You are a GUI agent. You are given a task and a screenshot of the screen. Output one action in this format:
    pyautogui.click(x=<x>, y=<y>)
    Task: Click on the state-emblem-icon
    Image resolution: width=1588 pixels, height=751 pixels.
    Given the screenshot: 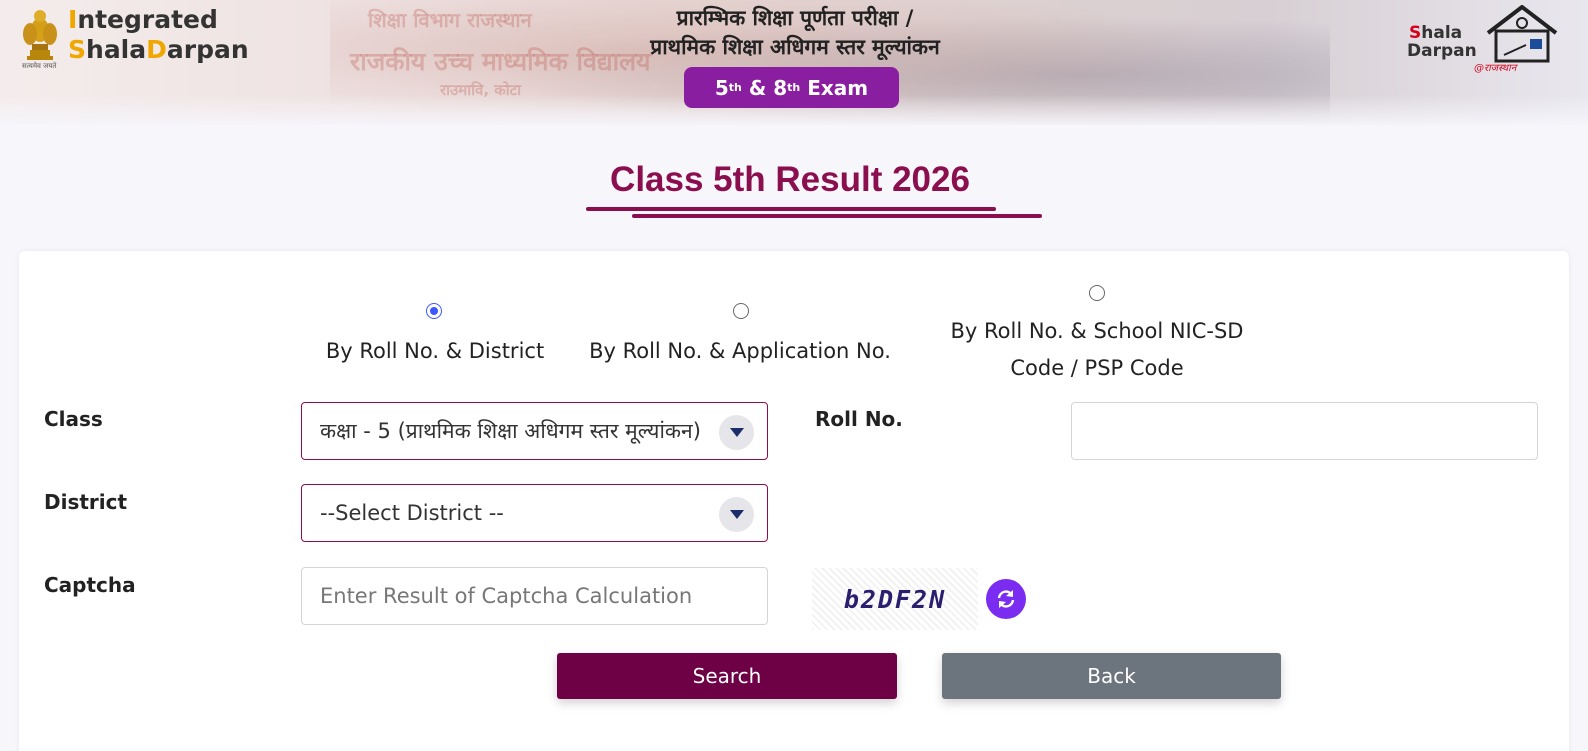 What is the action you would take?
    pyautogui.click(x=40, y=35)
    